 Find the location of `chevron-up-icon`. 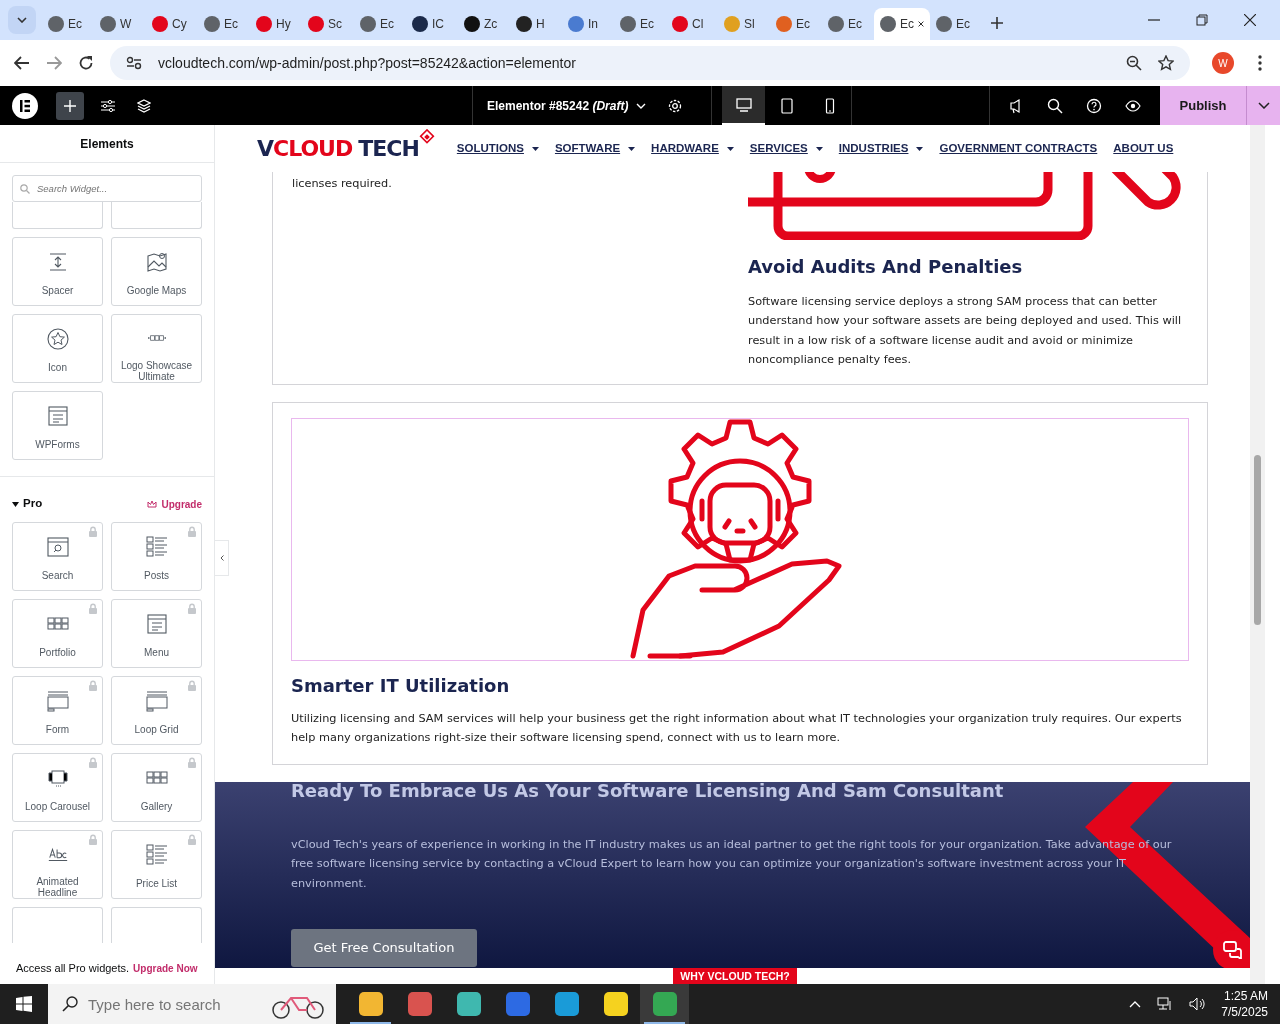

chevron-up-icon is located at coordinates (1135, 1004).